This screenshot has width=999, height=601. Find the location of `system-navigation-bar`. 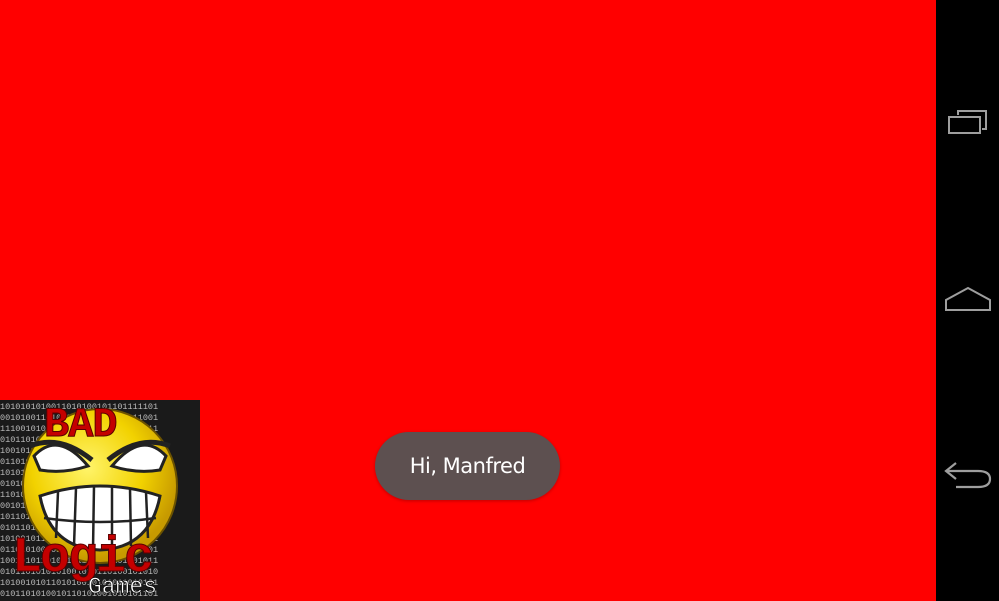

system-navigation-bar is located at coordinates (967, 300).